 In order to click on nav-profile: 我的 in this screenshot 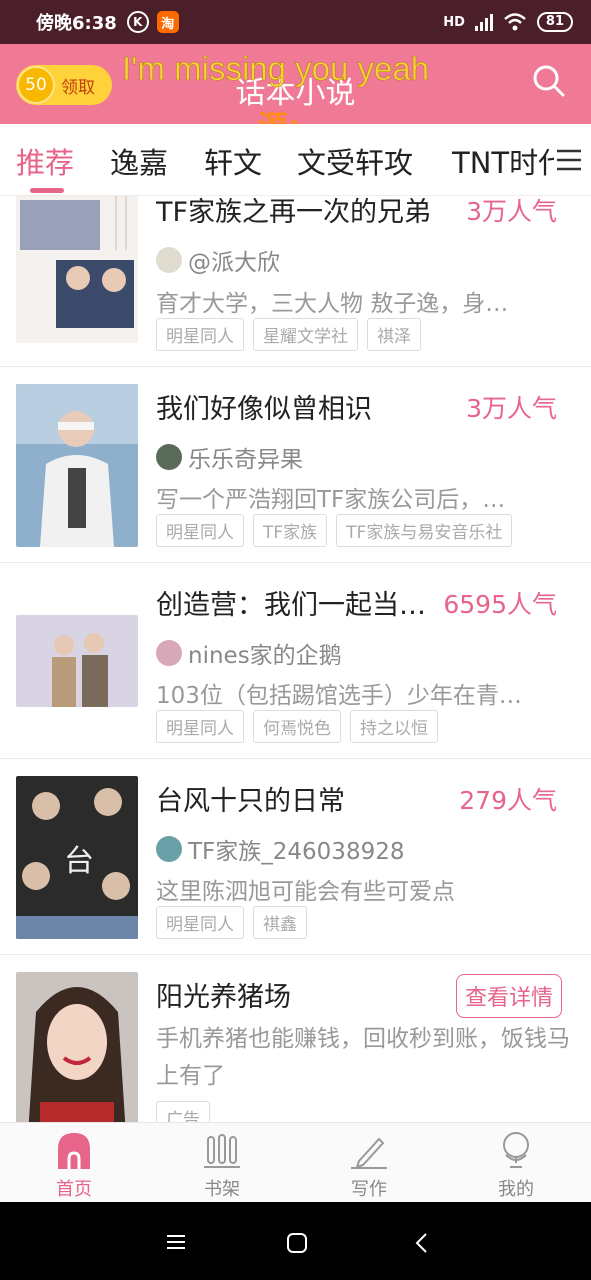, I will do `click(516, 1163)`.